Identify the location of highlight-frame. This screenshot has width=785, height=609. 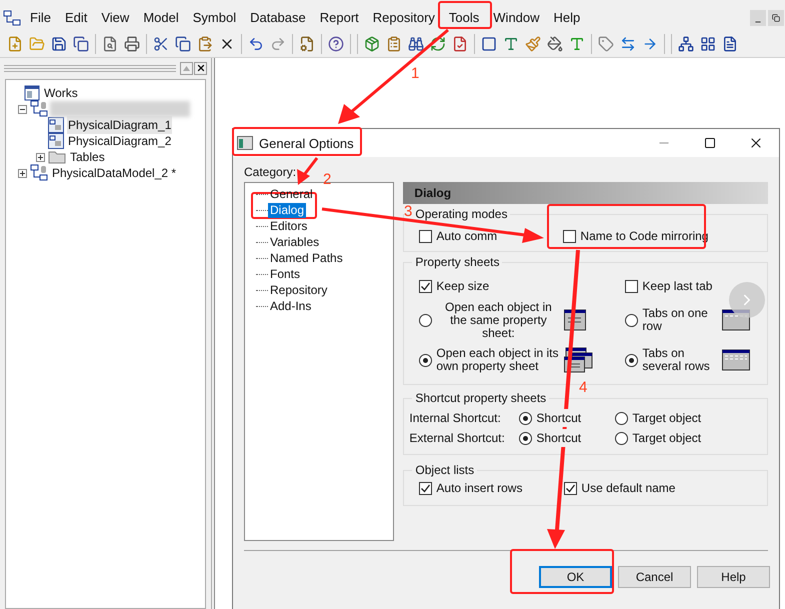
(465, 15).